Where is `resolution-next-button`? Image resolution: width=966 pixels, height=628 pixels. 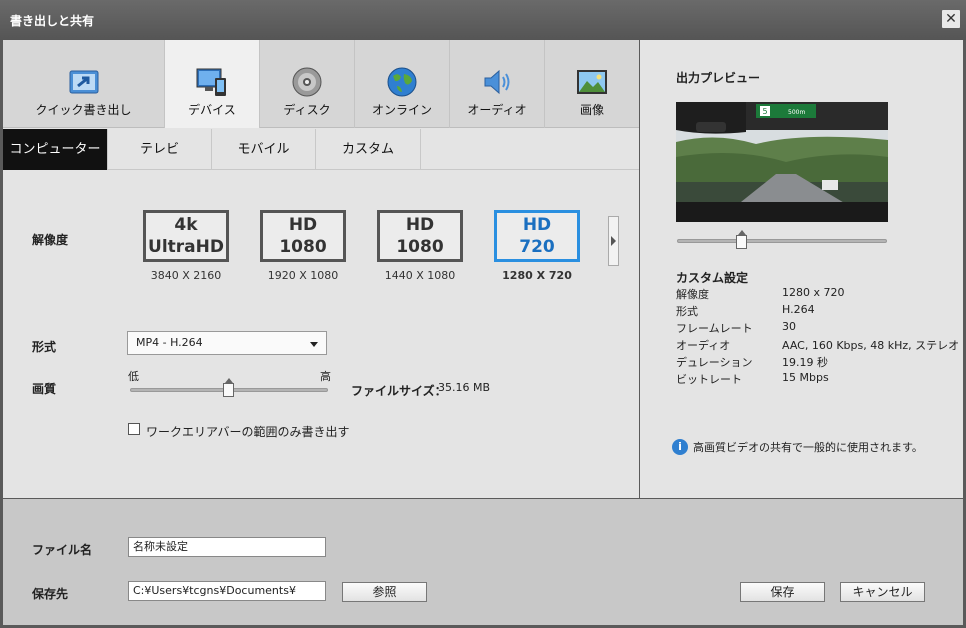 resolution-next-button is located at coordinates (613, 241).